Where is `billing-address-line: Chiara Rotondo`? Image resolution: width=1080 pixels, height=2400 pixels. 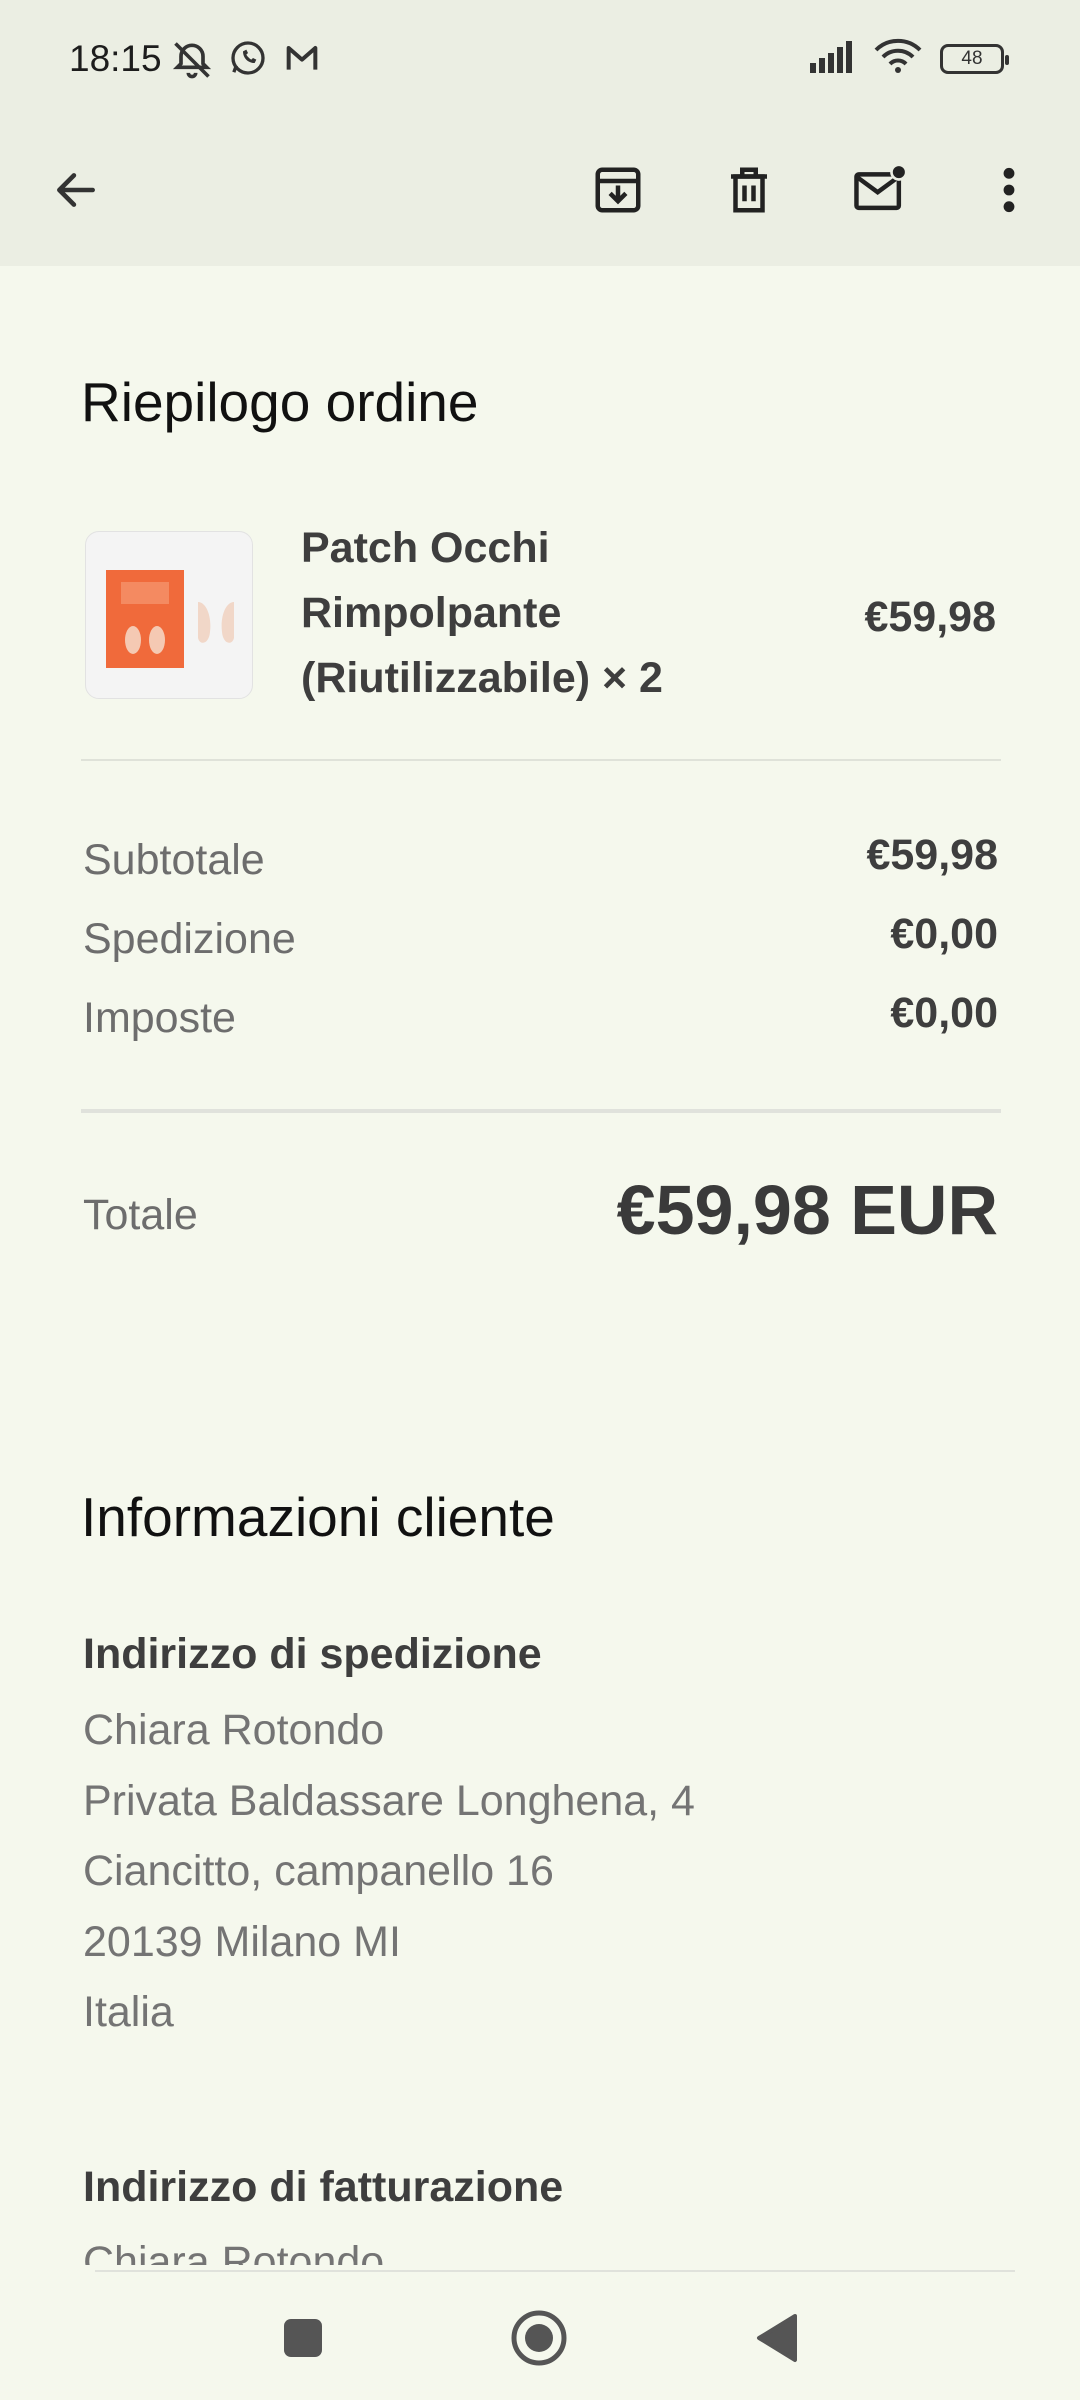 billing-address-line: Chiara Rotondo is located at coordinates (234, 2251).